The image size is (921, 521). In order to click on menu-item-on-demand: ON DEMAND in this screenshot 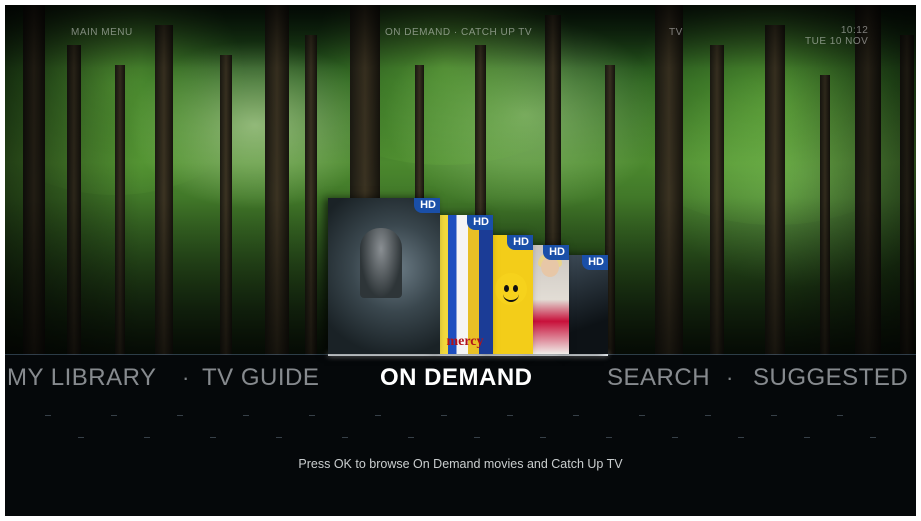, I will do `click(456, 378)`.